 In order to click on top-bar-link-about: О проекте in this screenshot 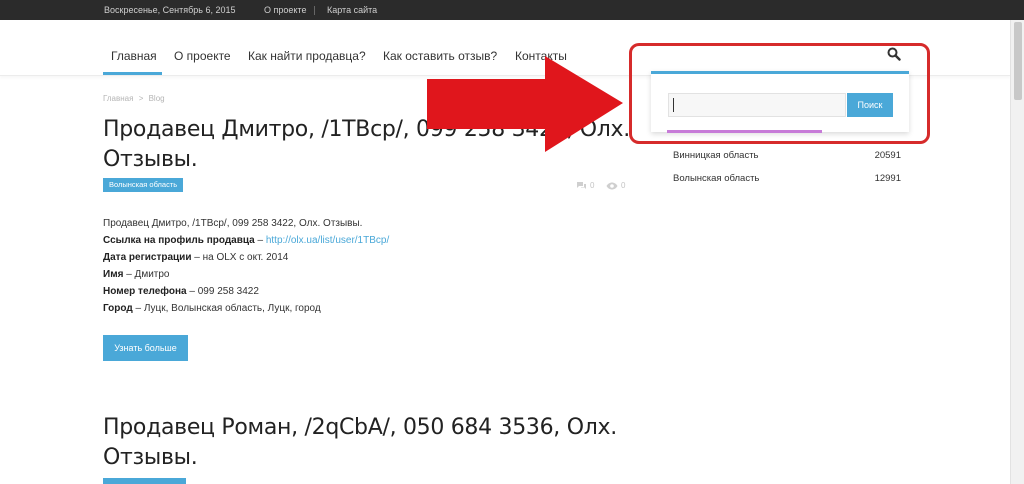, I will do `click(285, 10)`.